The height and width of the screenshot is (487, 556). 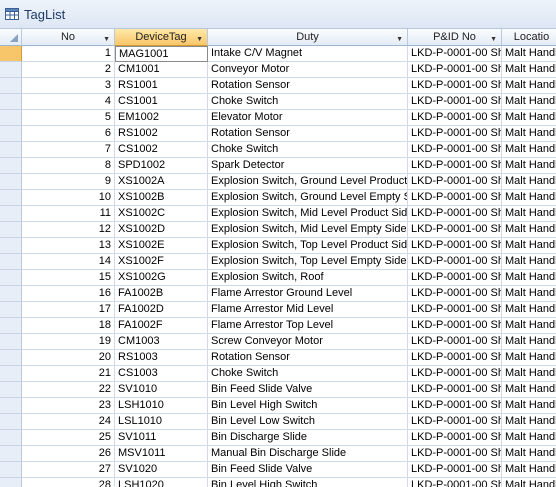 What do you see at coordinates (68, 406) in the screenshot?
I see `cell-no: 23` at bounding box center [68, 406].